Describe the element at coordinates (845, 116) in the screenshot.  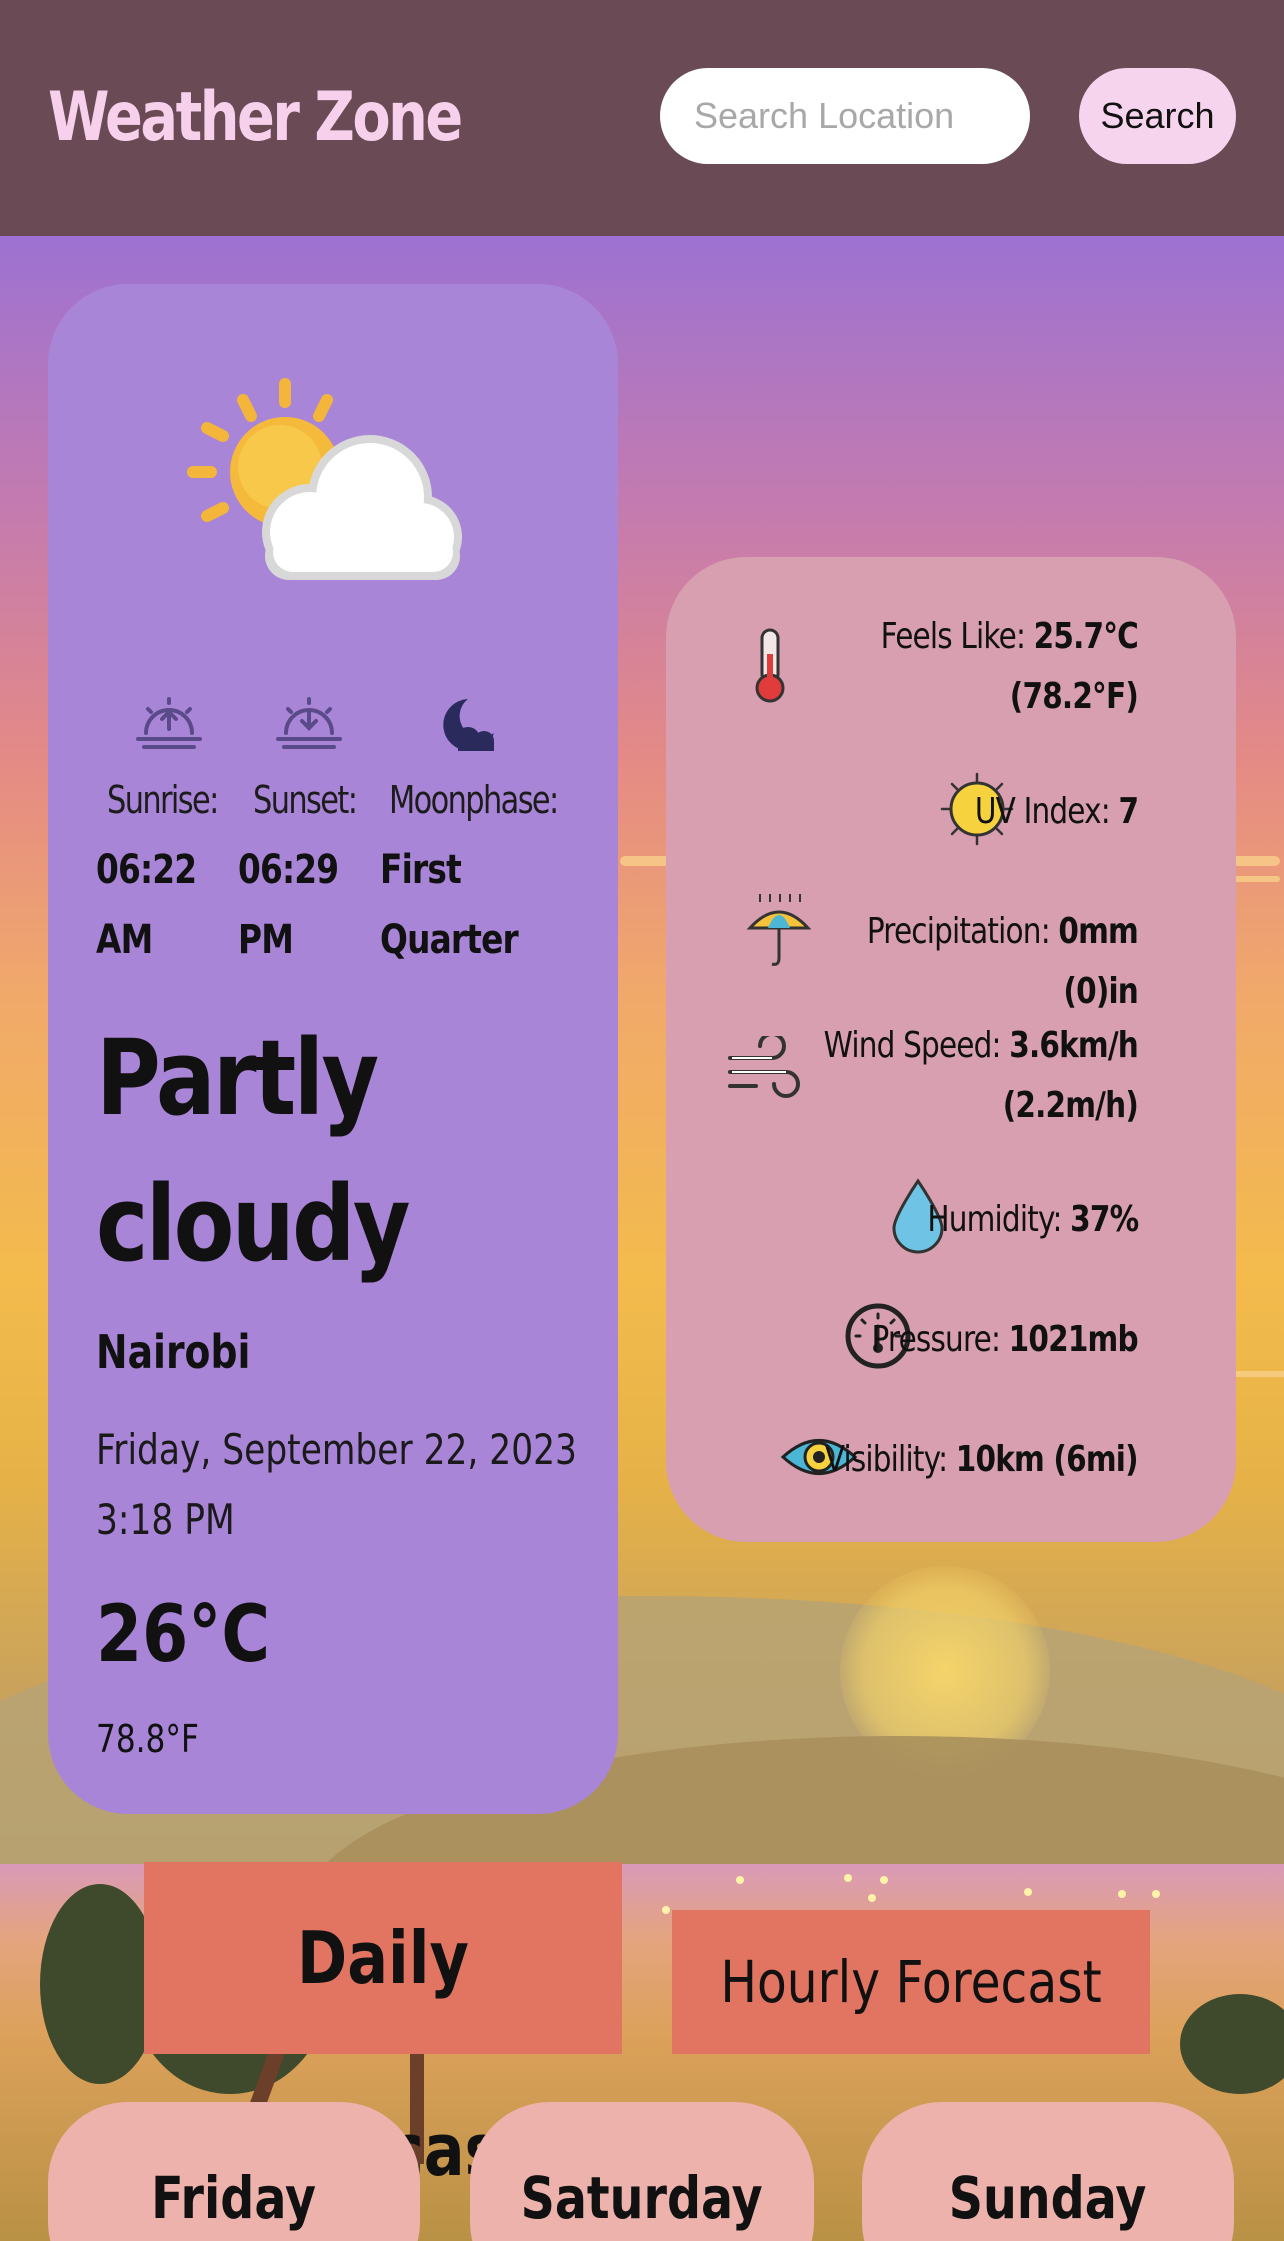
I see `search-input` at that location.